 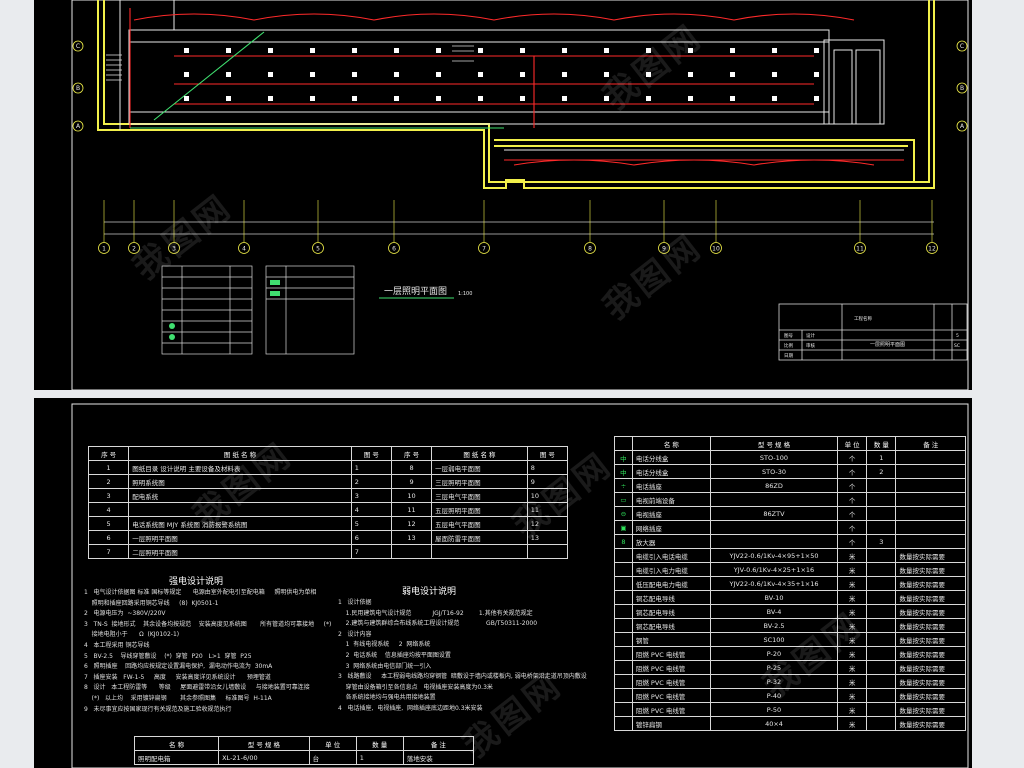 What do you see at coordinates (240, 481) in the screenshot?
I see `index-cell: 照明系统图` at bounding box center [240, 481].